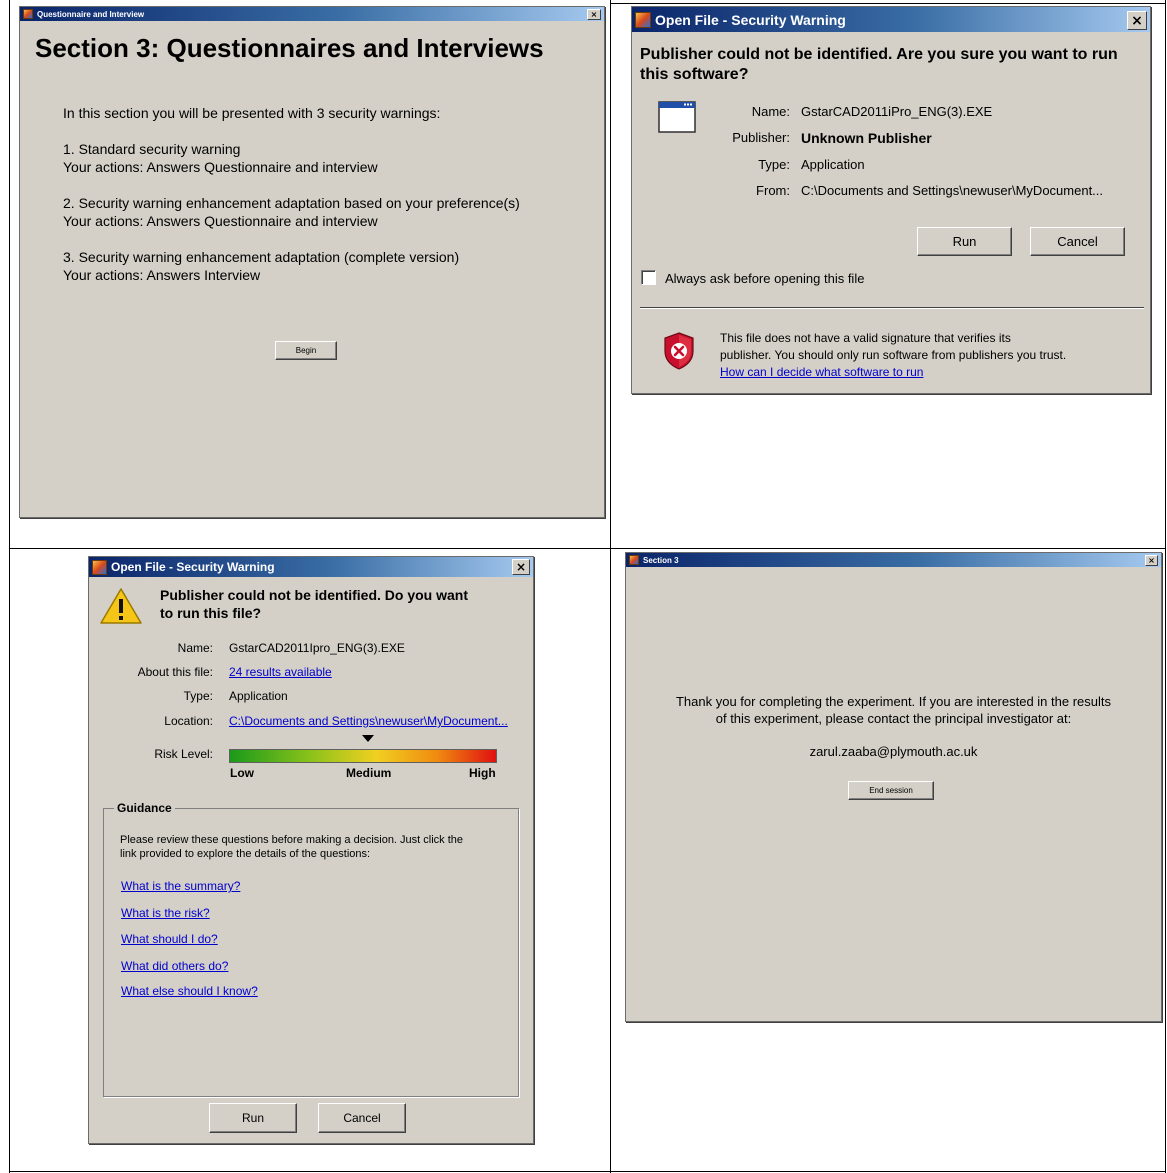 The image size is (1167, 1173). I want to click on grid-border-bottom, so click(587, 1171).